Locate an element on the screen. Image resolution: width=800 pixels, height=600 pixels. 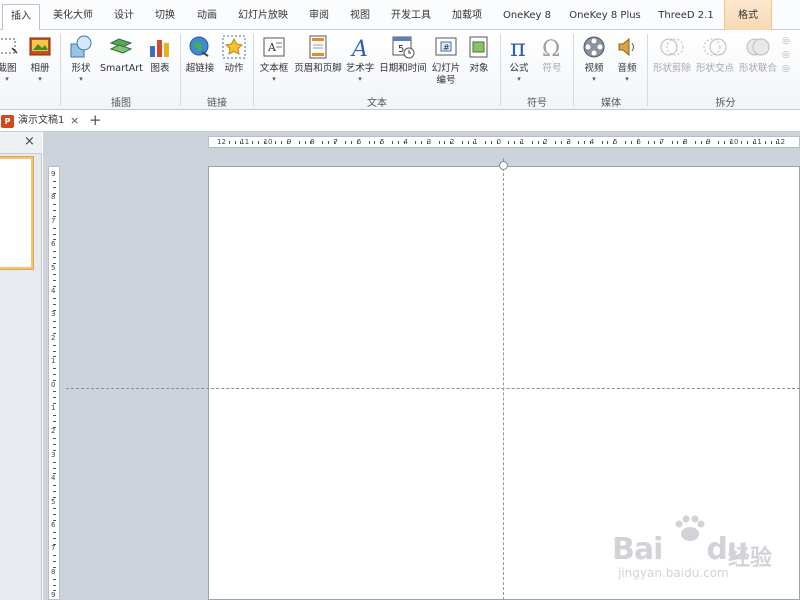
wordart-button: A 艺术字 ▾ is located at coordinates (360, 63).